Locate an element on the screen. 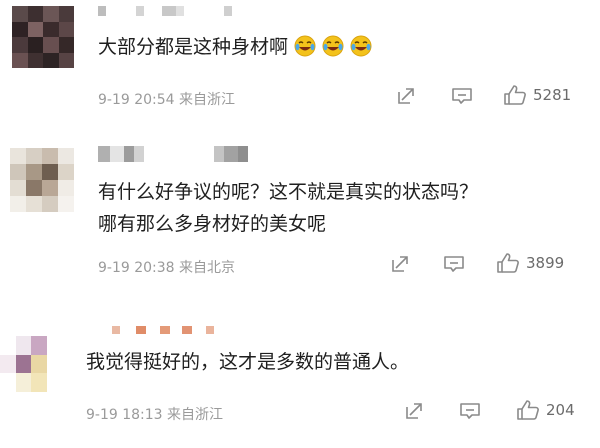 Image resolution: width=600 pixels, height=448 pixels. comment-text: 我觉得挺好的，这才是多数的普通人。 is located at coordinates (247, 362).